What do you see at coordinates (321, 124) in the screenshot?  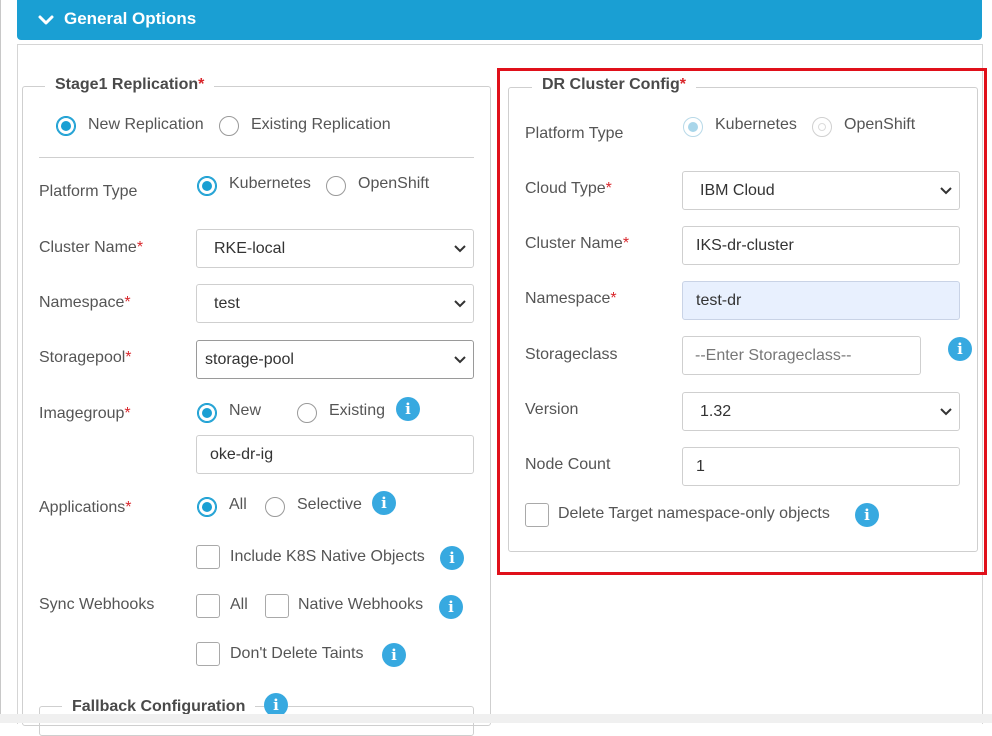 I see `existing-replication-label: Existing Replication` at bounding box center [321, 124].